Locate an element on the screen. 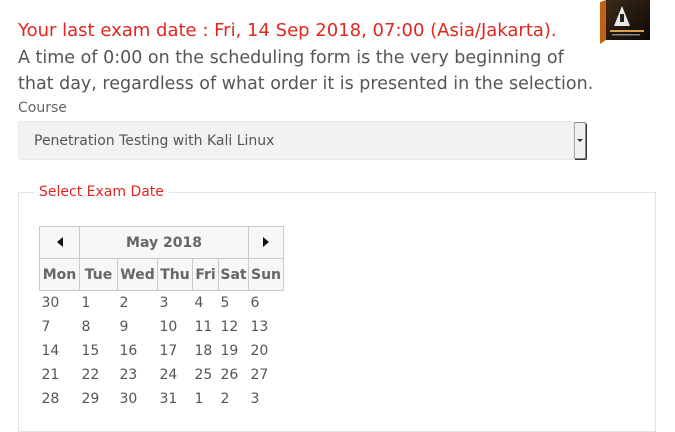  calendar-prev-month-button is located at coordinates (59, 242).